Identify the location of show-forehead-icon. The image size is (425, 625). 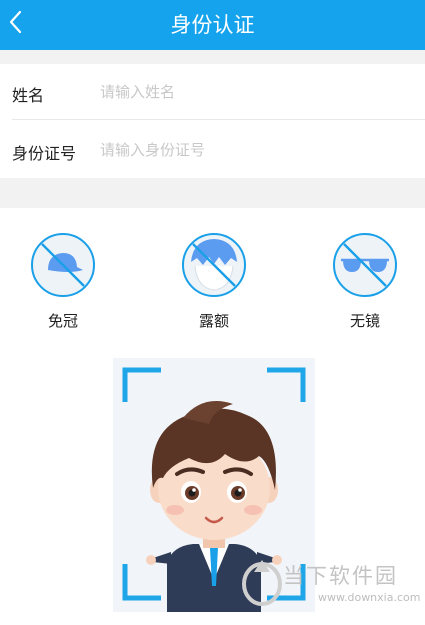
(214, 265).